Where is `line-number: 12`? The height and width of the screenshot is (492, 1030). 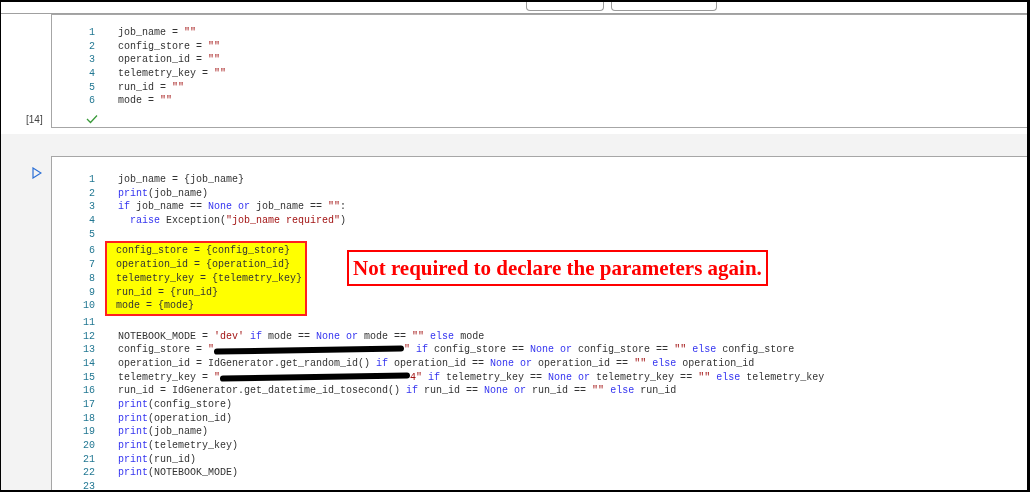 line-number: 12 is located at coordinates (89, 336).